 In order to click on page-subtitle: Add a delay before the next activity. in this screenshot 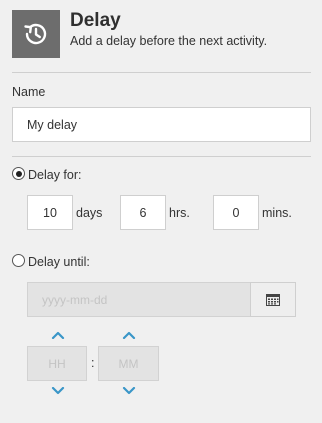, I will do `click(169, 41)`.